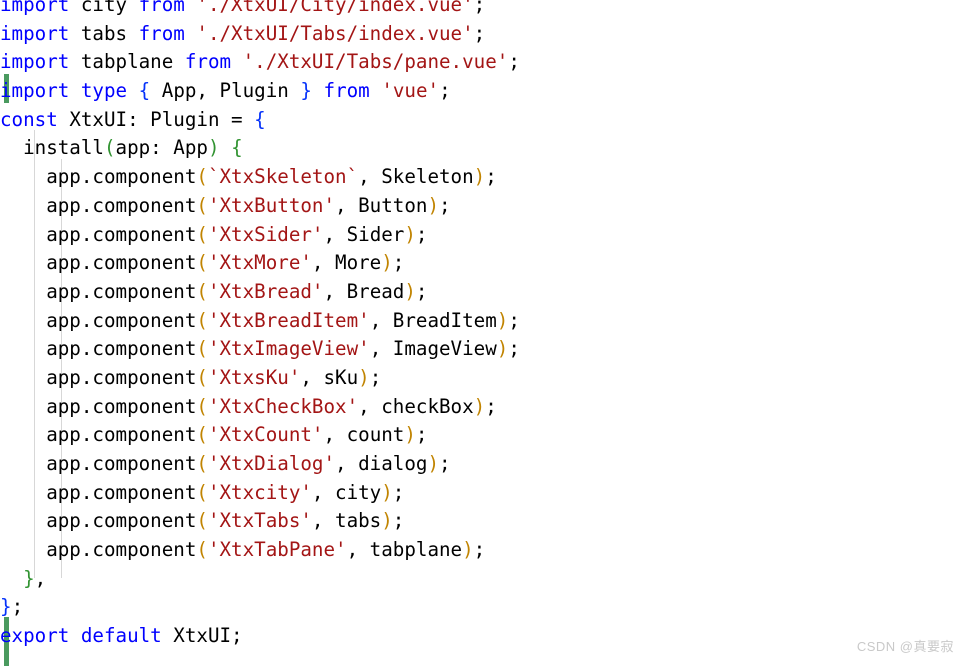 This screenshot has width=965, height=666. Describe the element at coordinates (364, 234) in the screenshot. I see `code-token: , Sider` at that location.